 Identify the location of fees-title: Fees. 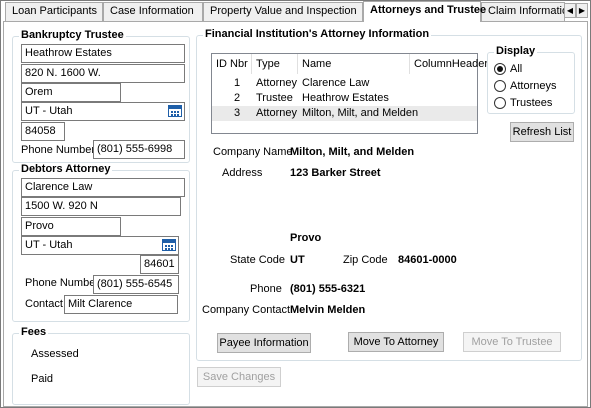
(34, 332).